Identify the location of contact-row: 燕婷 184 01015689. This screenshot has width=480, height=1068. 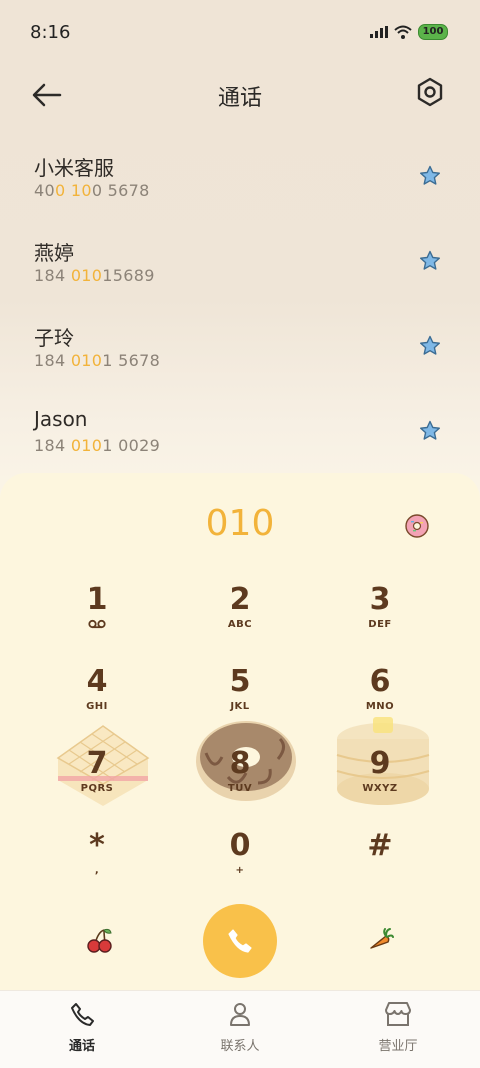
(240, 267).